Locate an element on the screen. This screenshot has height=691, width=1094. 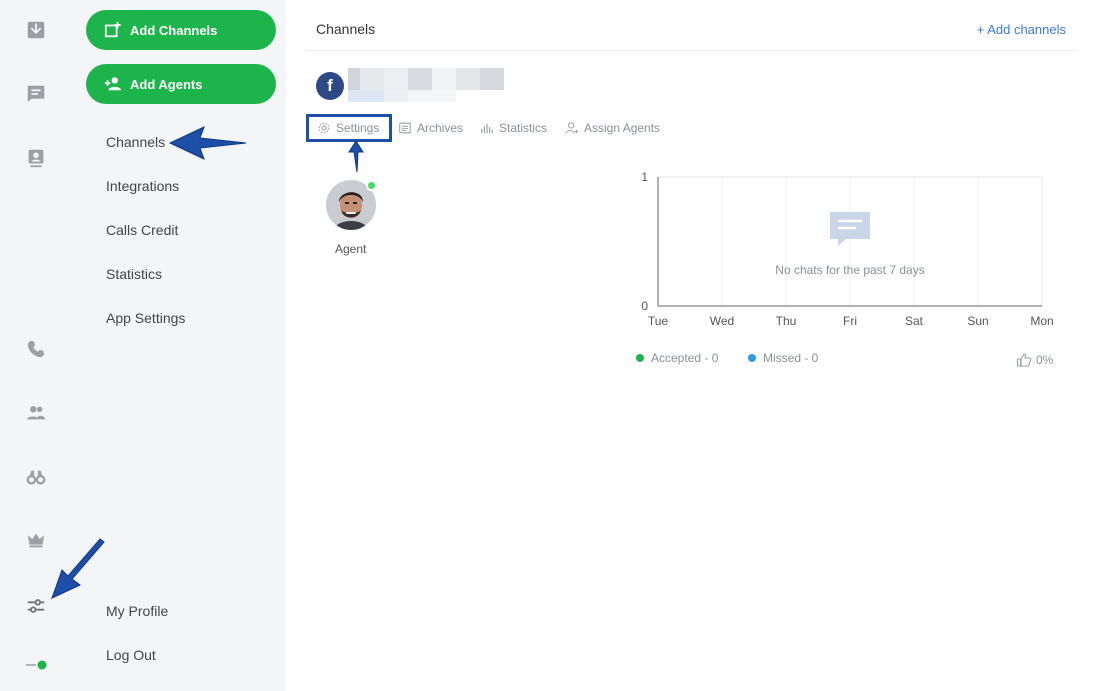
gear-icon is located at coordinates (324, 128).